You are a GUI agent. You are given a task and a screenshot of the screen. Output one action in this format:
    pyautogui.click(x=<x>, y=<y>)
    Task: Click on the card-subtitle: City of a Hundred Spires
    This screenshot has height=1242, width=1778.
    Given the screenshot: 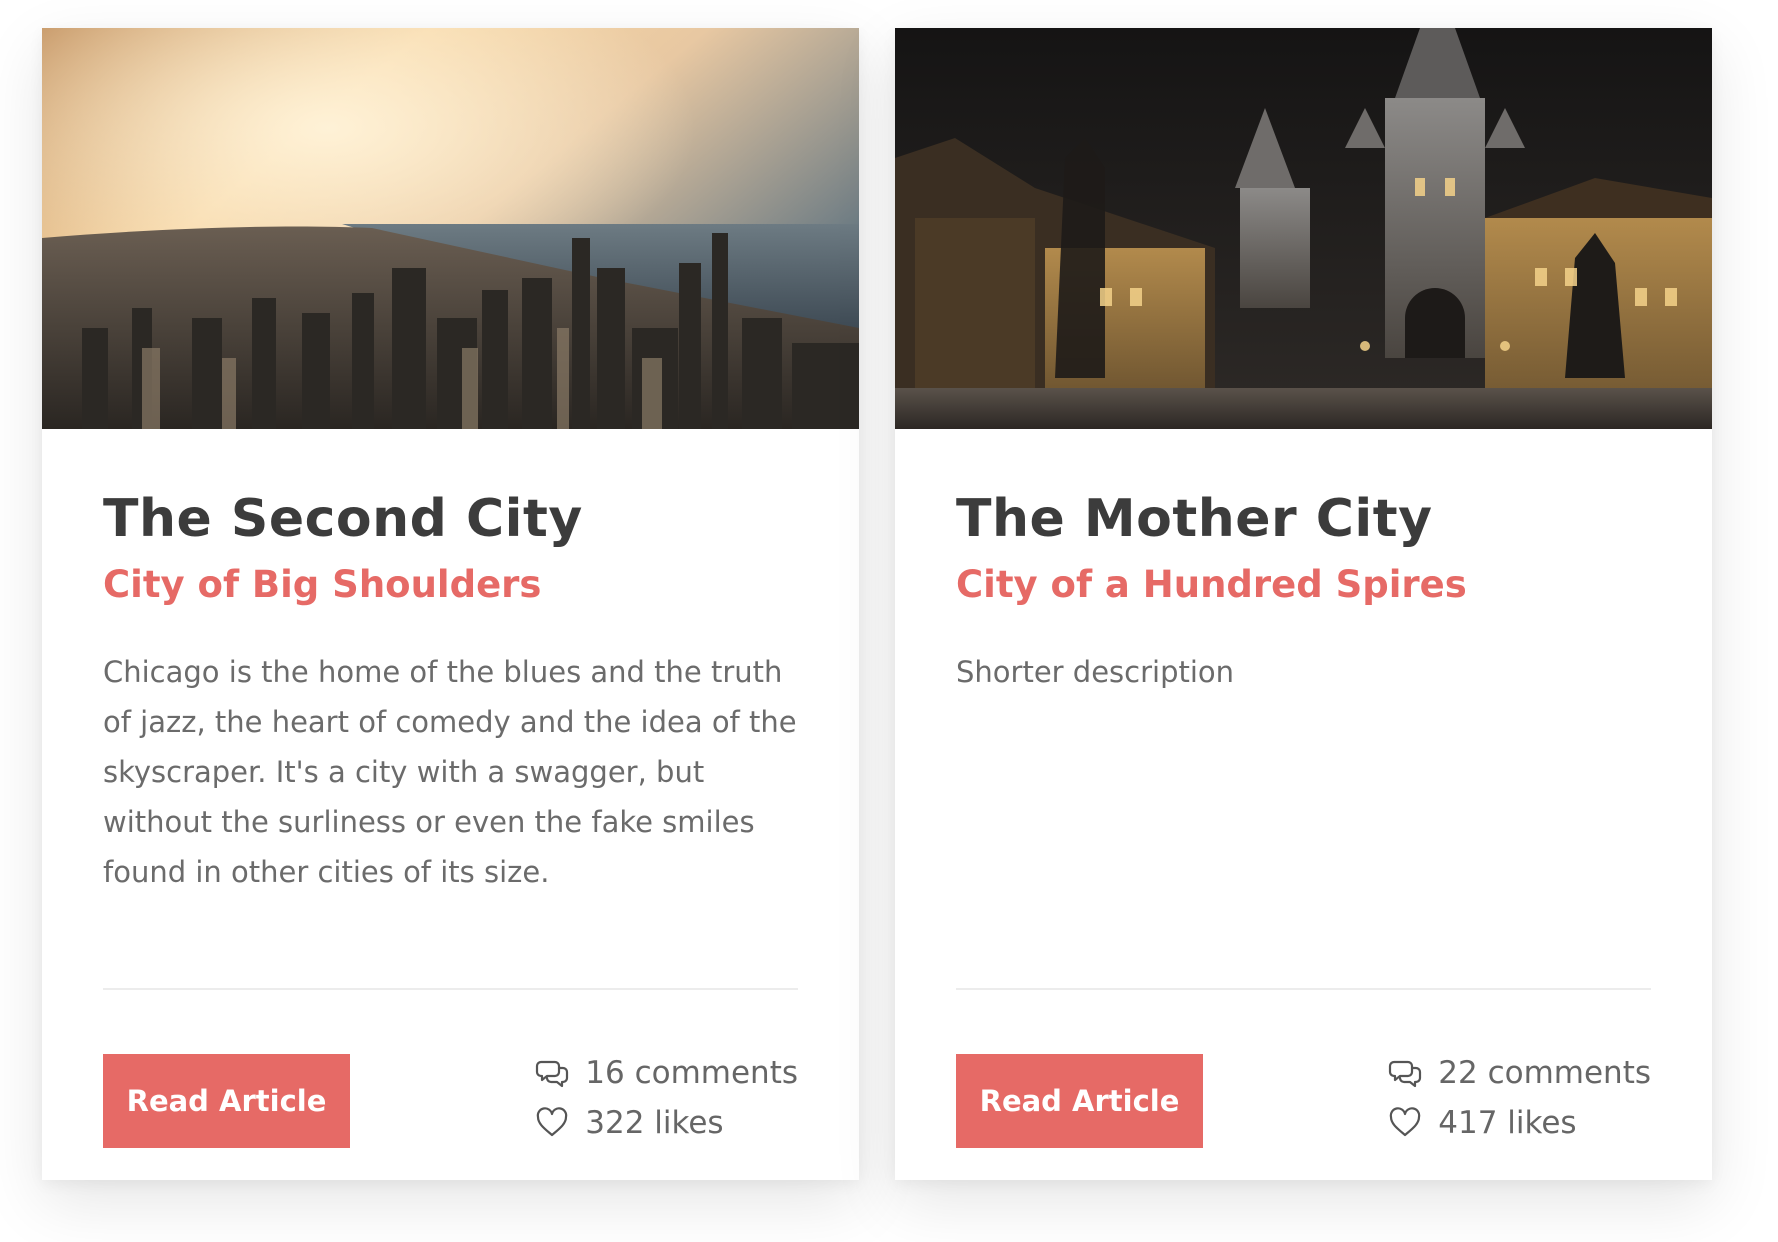 What is the action you would take?
    pyautogui.click(x=1211, y=584)
    